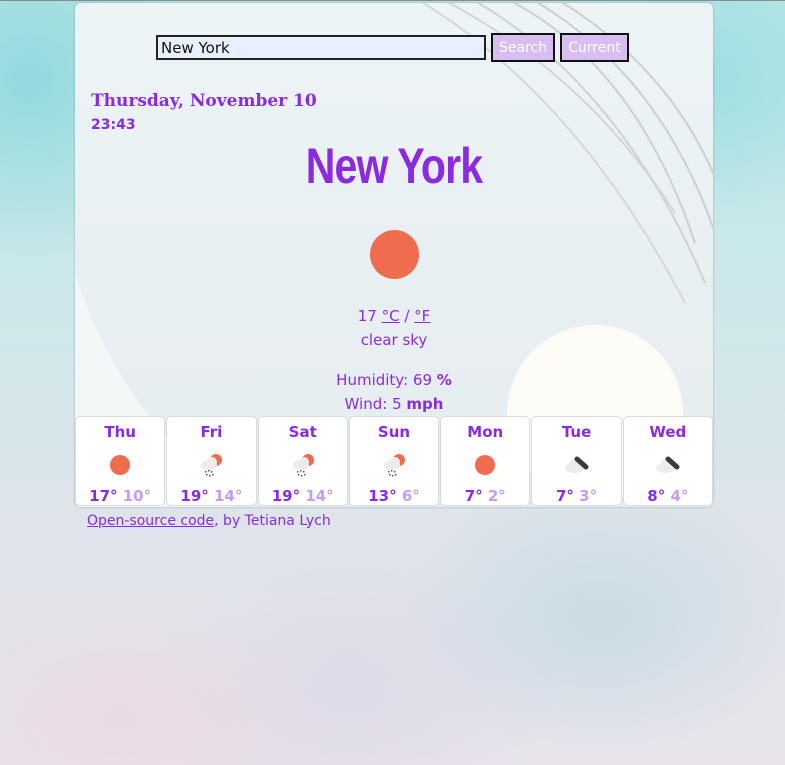 This screenshot has width=785, height=765. Describe the element at coordinates (302, 432) in the screenshot. I see `forecast-day-name: Sat` at that location.